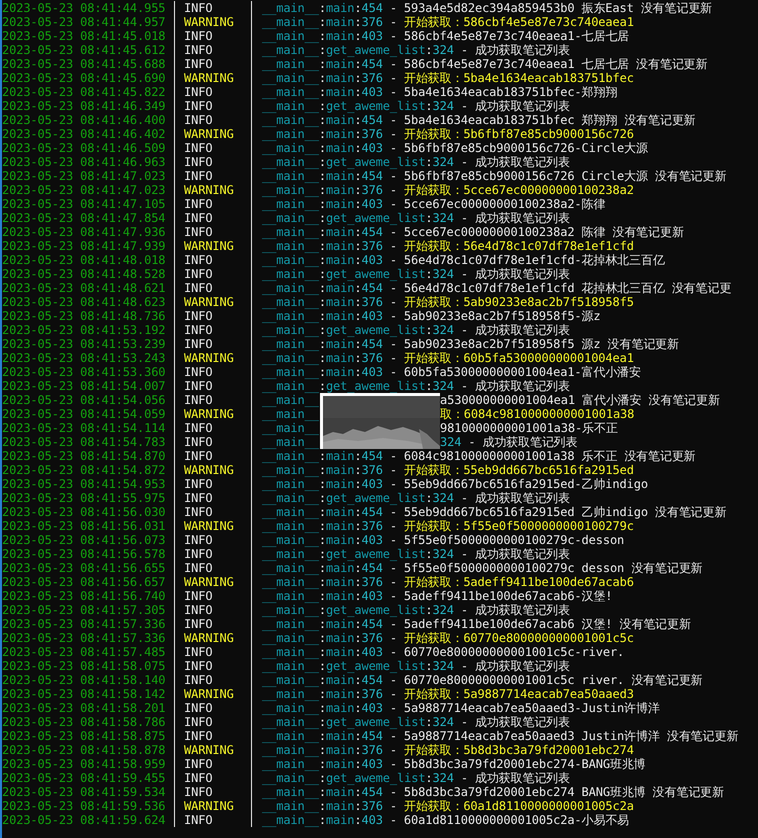 This screenshot has width=758, height=838. I want to click on log-timestamp: 2023-05-23 08:41:59.455, so click(84, 778).